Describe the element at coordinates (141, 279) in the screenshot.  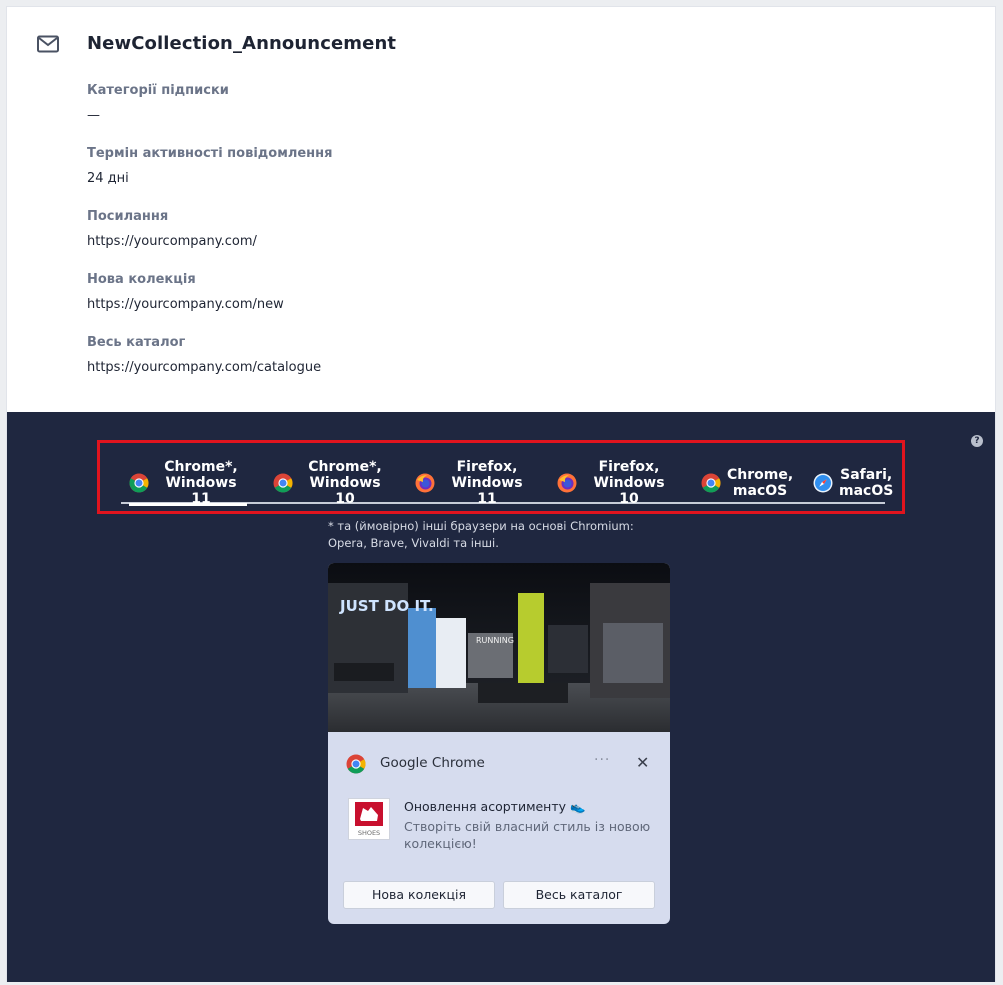
I see `new-collection-label: Нова колекція` at that location.